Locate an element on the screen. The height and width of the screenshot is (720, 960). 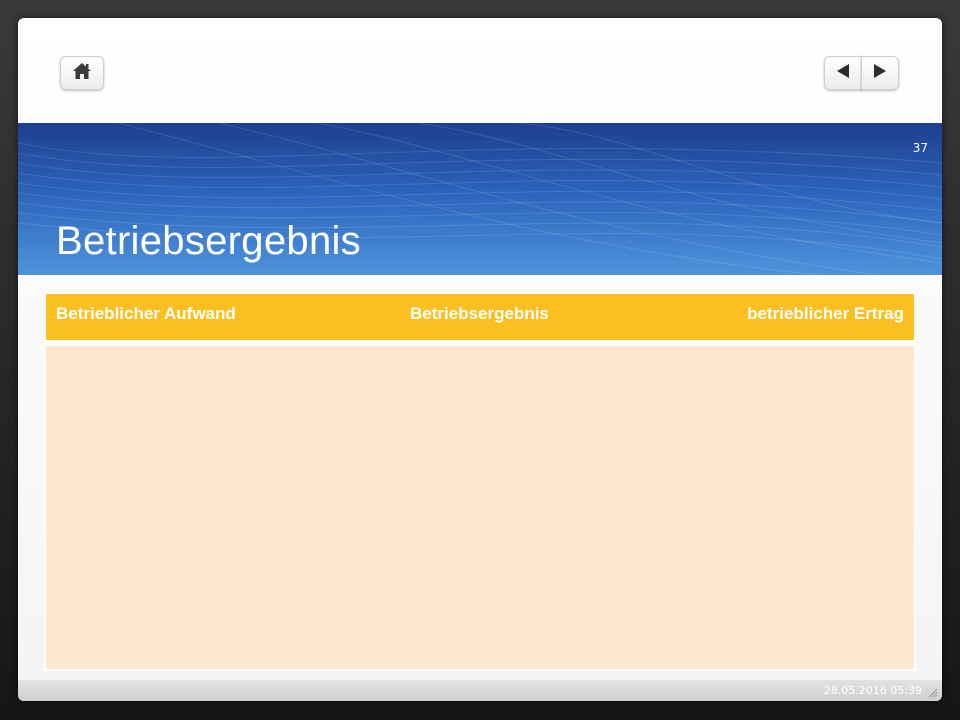
slide-title: Betriebsergebnis is located at coordinates (208, 241).